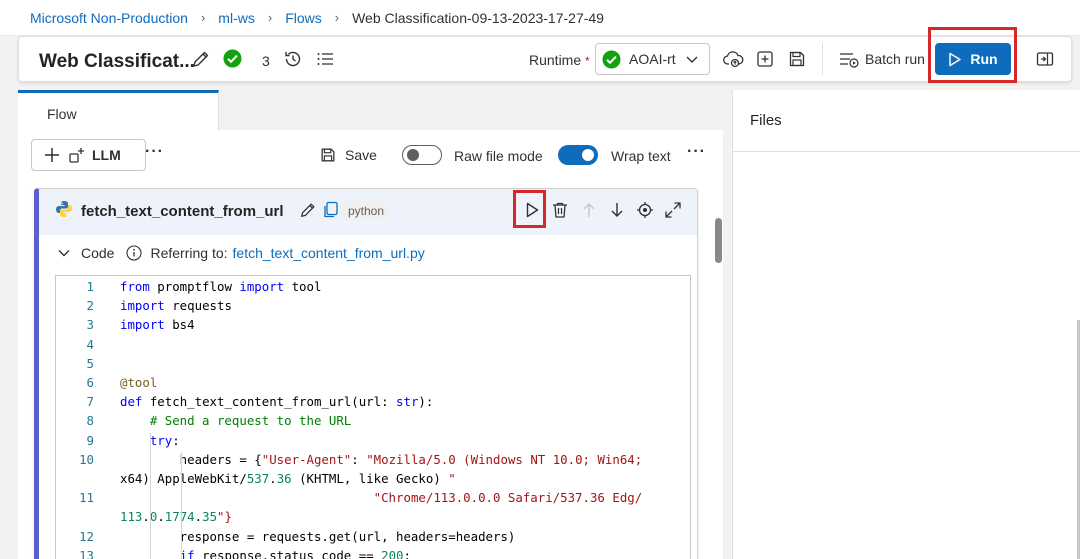 This screenshot has height=559, width=1080. Describe the element at coordinates (325, 59) in the screenshot. I see `list-icon` at that location.